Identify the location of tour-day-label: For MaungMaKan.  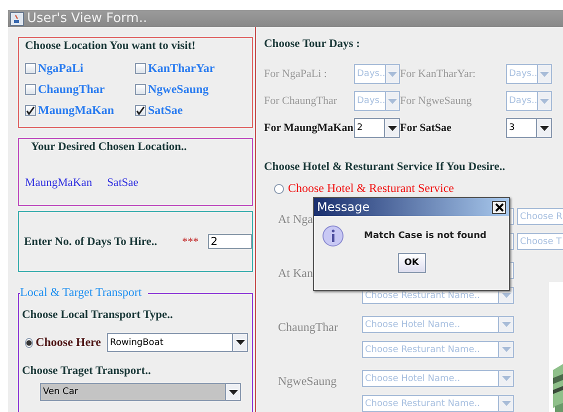
(309, 128).